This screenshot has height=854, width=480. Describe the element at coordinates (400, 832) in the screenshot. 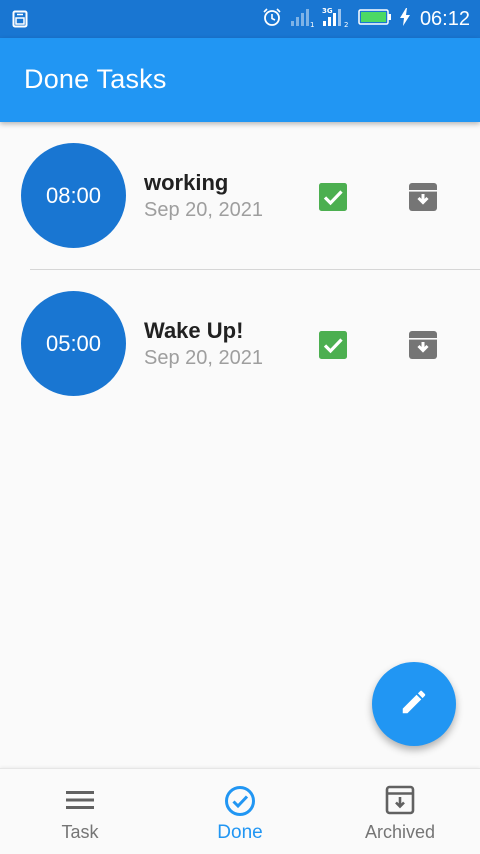

I see `nav-tab-label: Archived` at that location.